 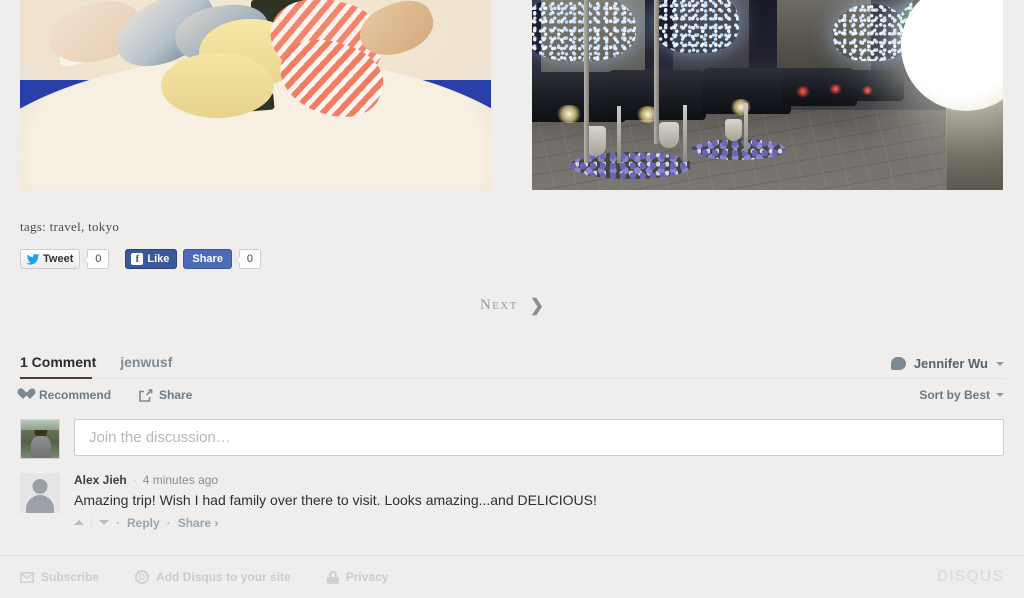 I want to click on add-disqus-label: Add Disqus to your site, so click(x=223, y=577).